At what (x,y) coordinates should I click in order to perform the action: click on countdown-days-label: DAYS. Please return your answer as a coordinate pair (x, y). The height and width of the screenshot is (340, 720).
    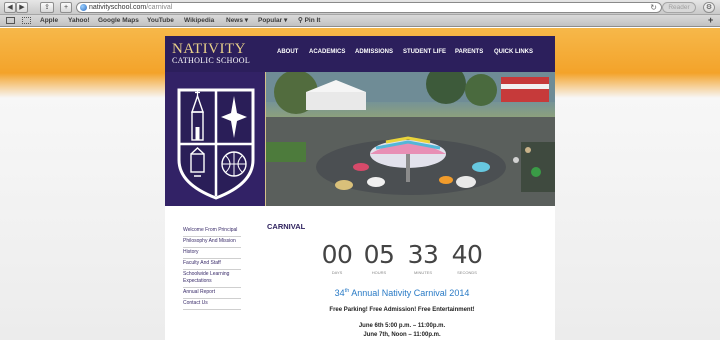
    Looking at the image, I should click on (337, 272).